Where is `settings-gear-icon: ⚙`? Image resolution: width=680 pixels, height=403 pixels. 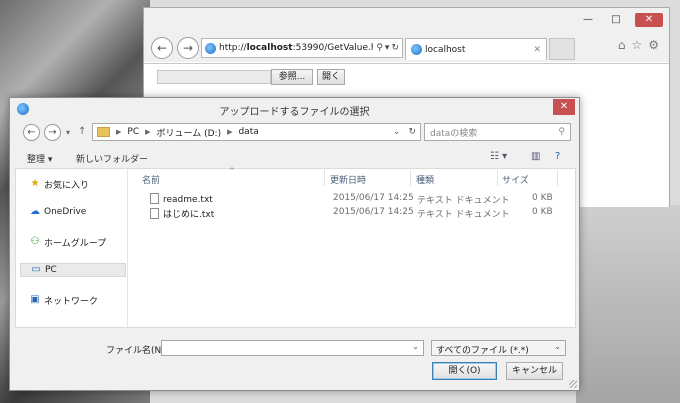 settings-gear-icon: ⚙ is located at coordinates (653, 45).